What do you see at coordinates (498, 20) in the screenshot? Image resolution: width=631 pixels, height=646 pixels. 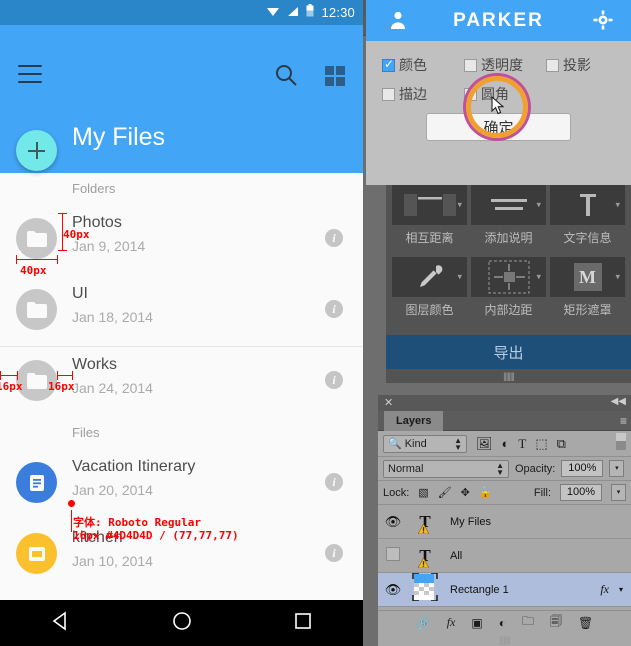 I see `parker-header: PARKER` at bounding box center [498, 20].